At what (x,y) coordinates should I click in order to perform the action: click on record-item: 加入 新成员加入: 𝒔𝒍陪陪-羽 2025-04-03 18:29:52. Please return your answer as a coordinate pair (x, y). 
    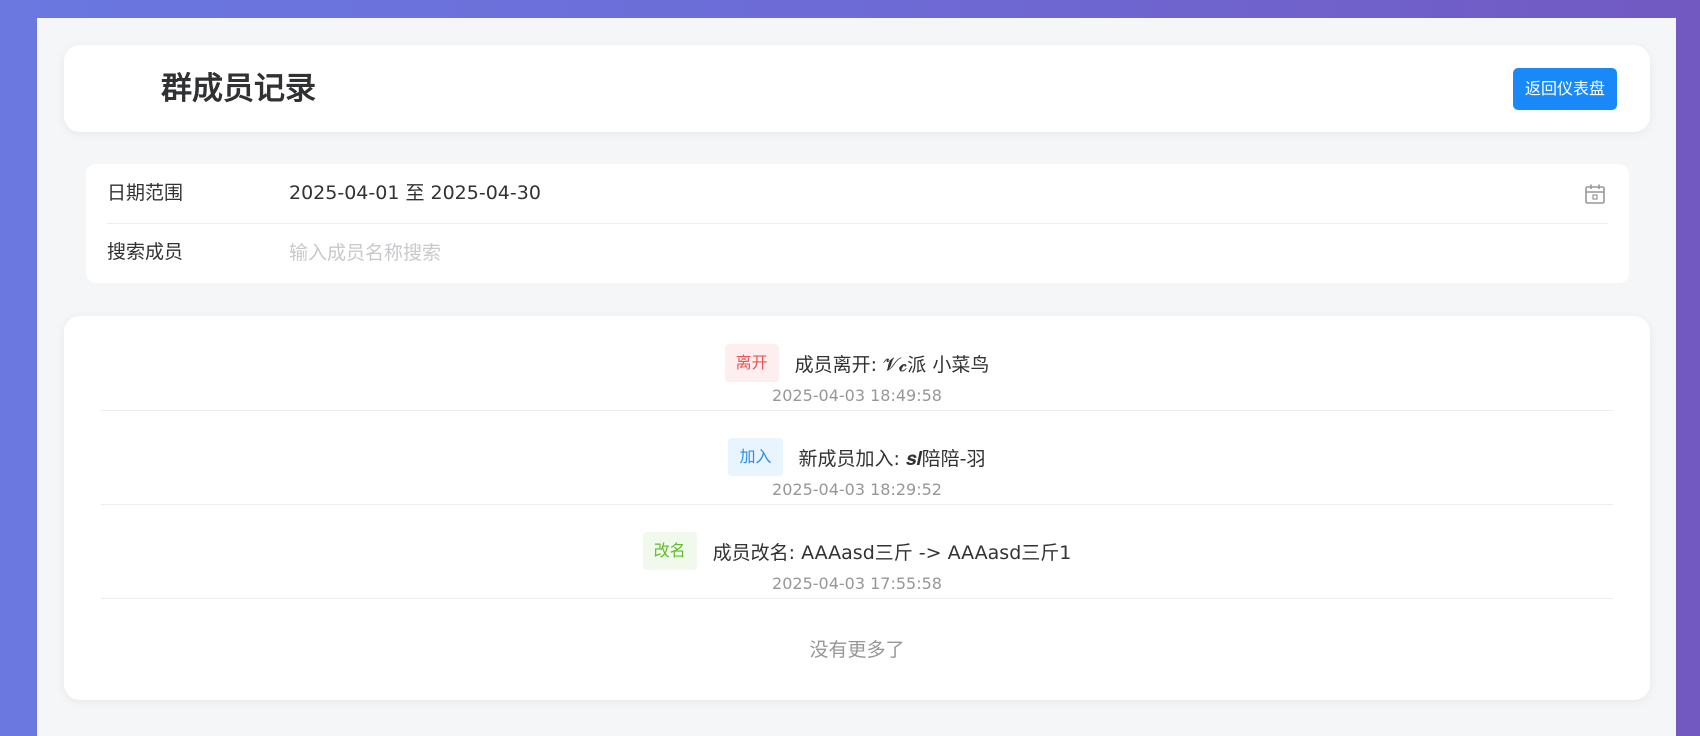
    Looking at the image, I should click on (857, 457).